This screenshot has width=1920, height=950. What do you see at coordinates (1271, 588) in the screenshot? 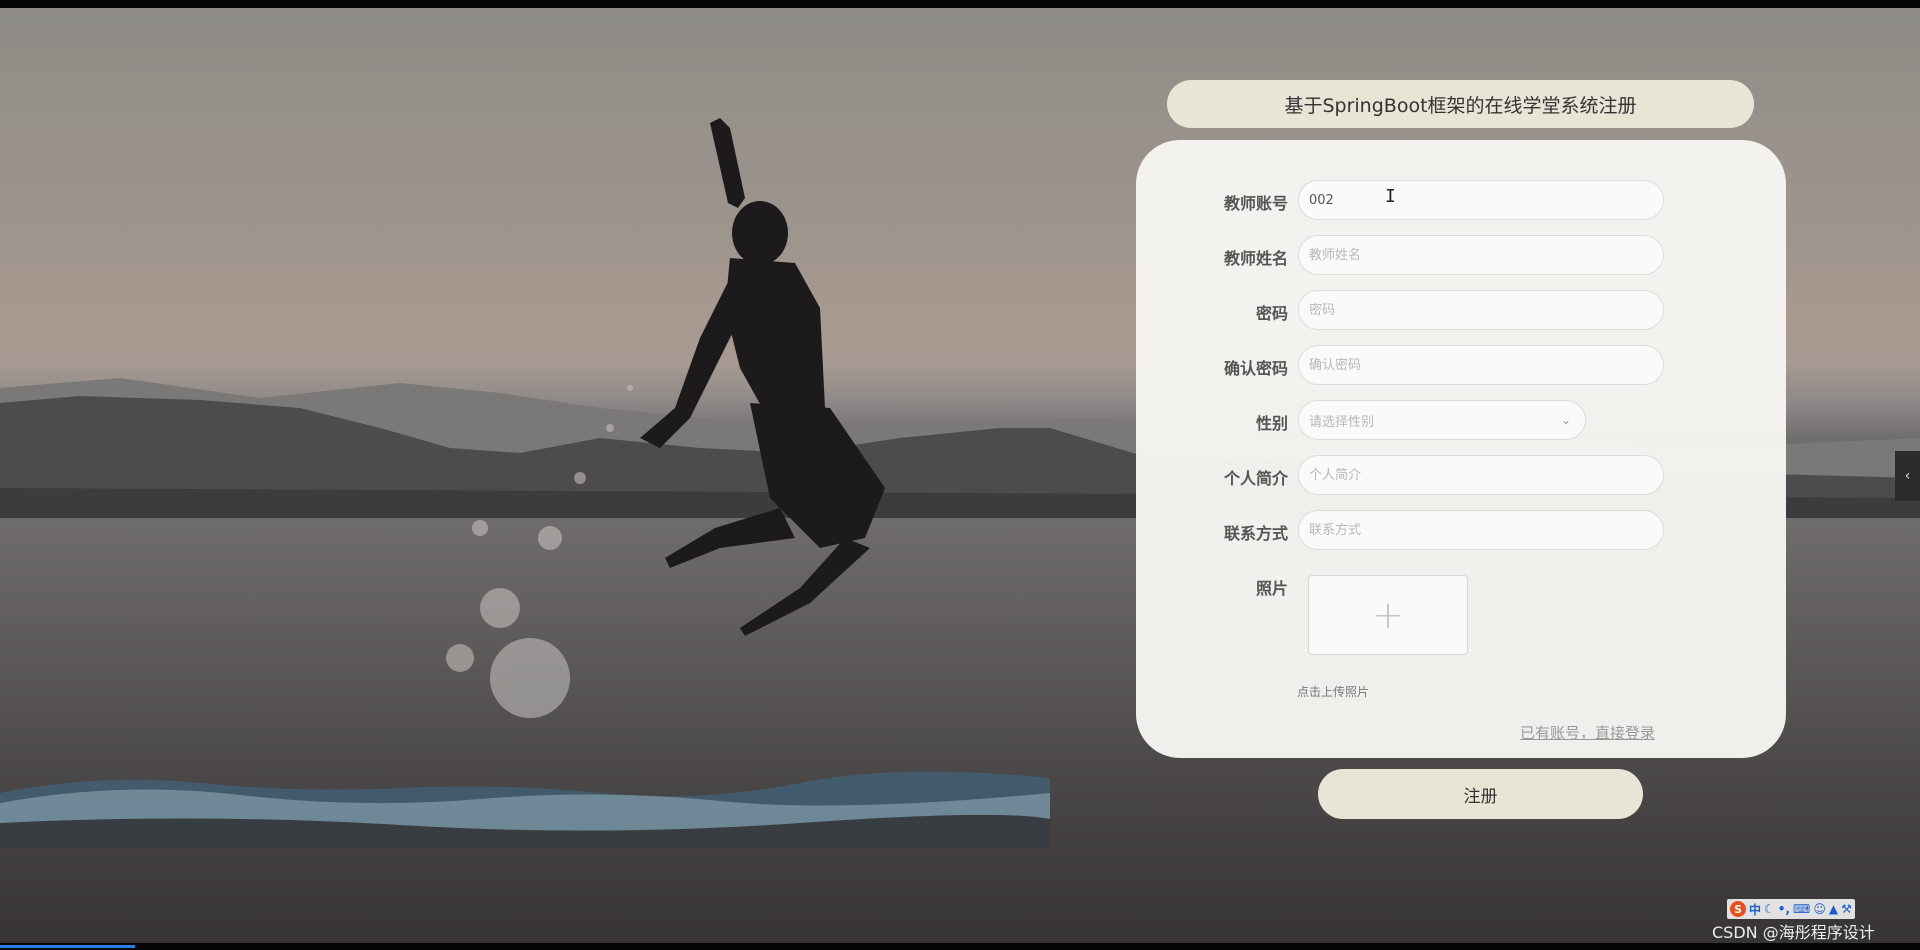
I see `photo-label: 照片` at bounding box center [1271, 588].